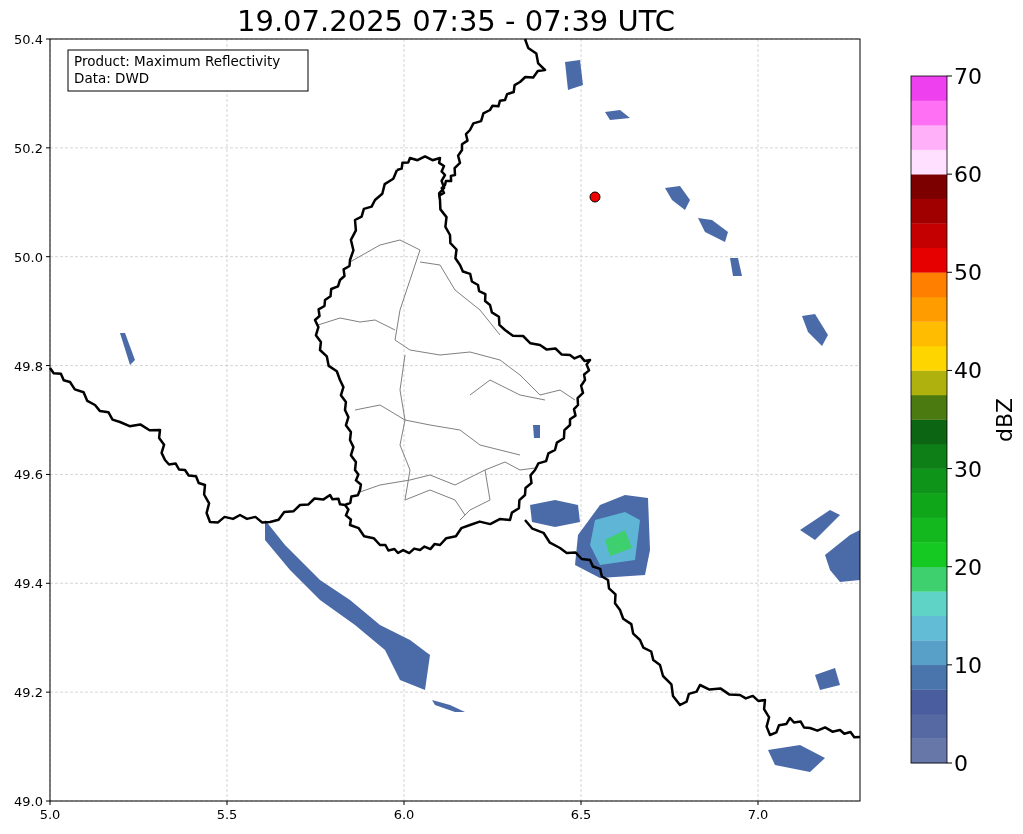  What do you see at coordinates (177, 61) in the screenshot?
I see `info-text: Product: Maximum Reflectivity` at bounding box center [177, 61].